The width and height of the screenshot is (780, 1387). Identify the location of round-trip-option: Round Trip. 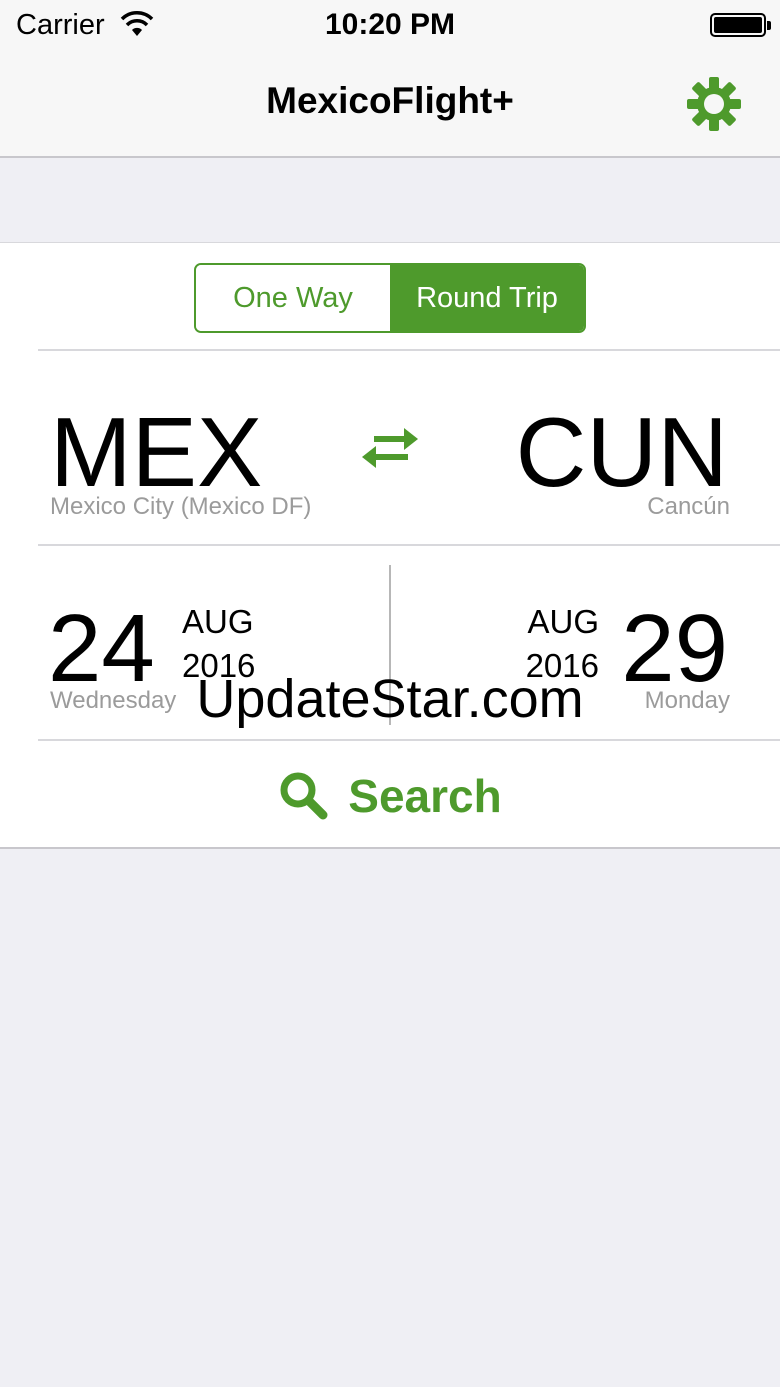
(487, 298).